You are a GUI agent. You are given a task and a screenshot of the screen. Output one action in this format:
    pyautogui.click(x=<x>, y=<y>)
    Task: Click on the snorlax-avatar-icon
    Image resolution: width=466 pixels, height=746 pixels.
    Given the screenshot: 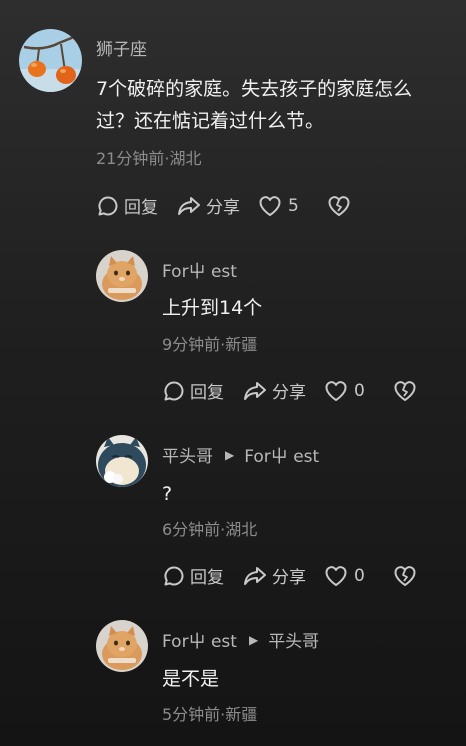 What is the action you would take?
    pyautogui.click(x=122, y=461)
    